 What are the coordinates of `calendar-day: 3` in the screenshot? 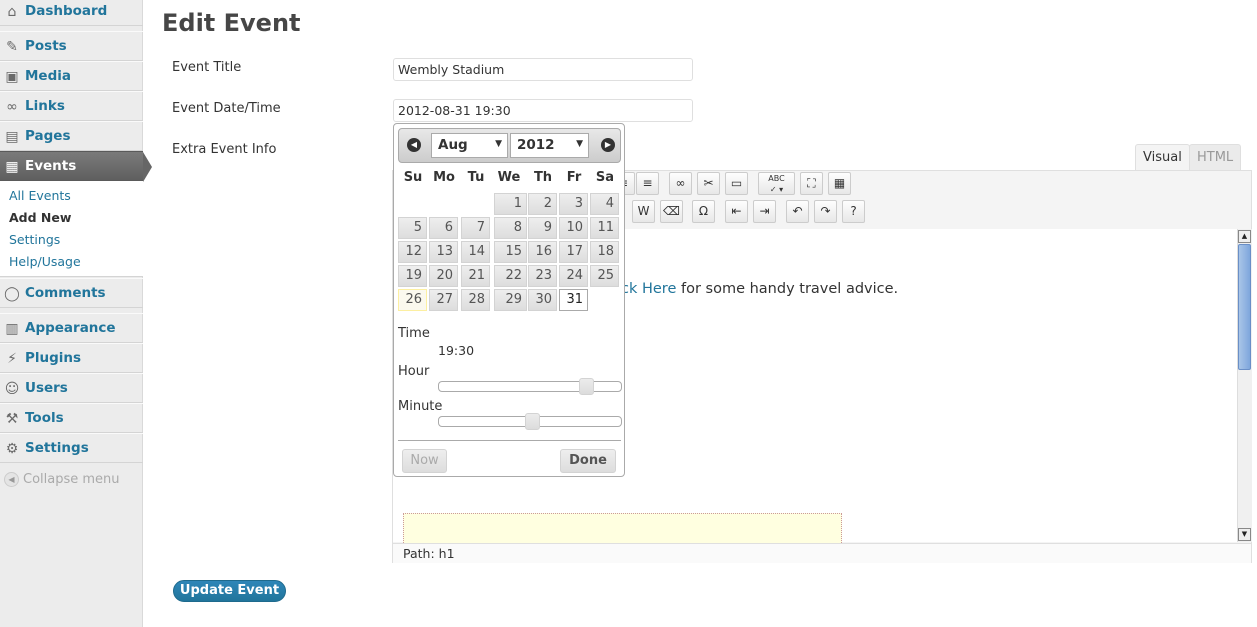 It's located at (573, 204).